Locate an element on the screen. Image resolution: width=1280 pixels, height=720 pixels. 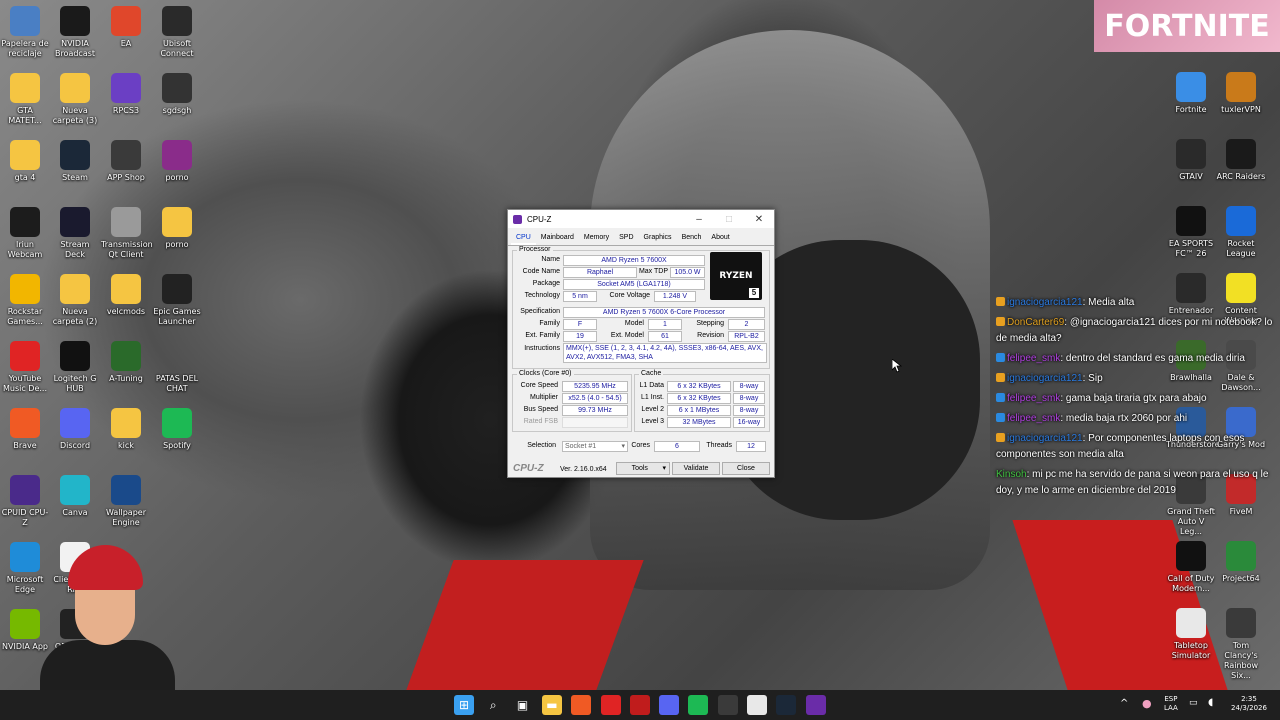
tools-button: Tools ▾ is located at coordinates (643, 468).